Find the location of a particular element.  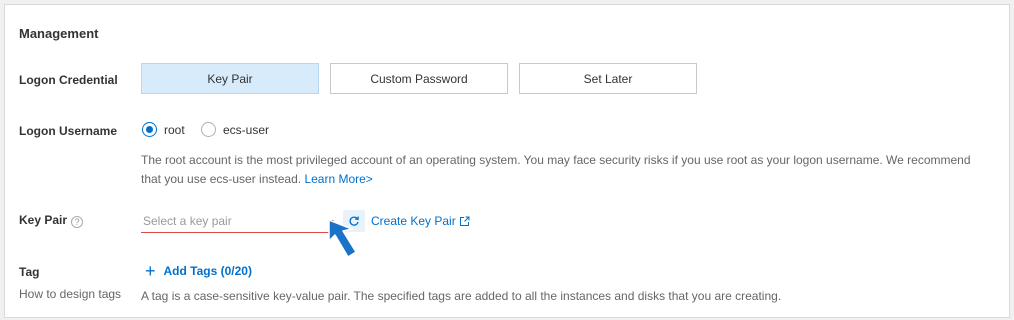

create-key-pair-link: Create Key Pair is located at coordinates (420, 221).